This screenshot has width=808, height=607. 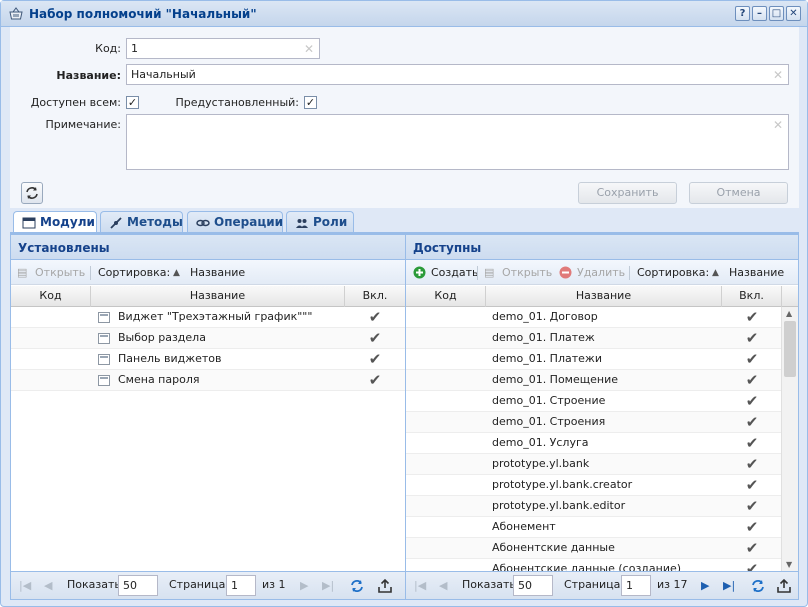 I want to click on table-row: prototype.yl.bank.editor ✔, so click(x=593, y=506).